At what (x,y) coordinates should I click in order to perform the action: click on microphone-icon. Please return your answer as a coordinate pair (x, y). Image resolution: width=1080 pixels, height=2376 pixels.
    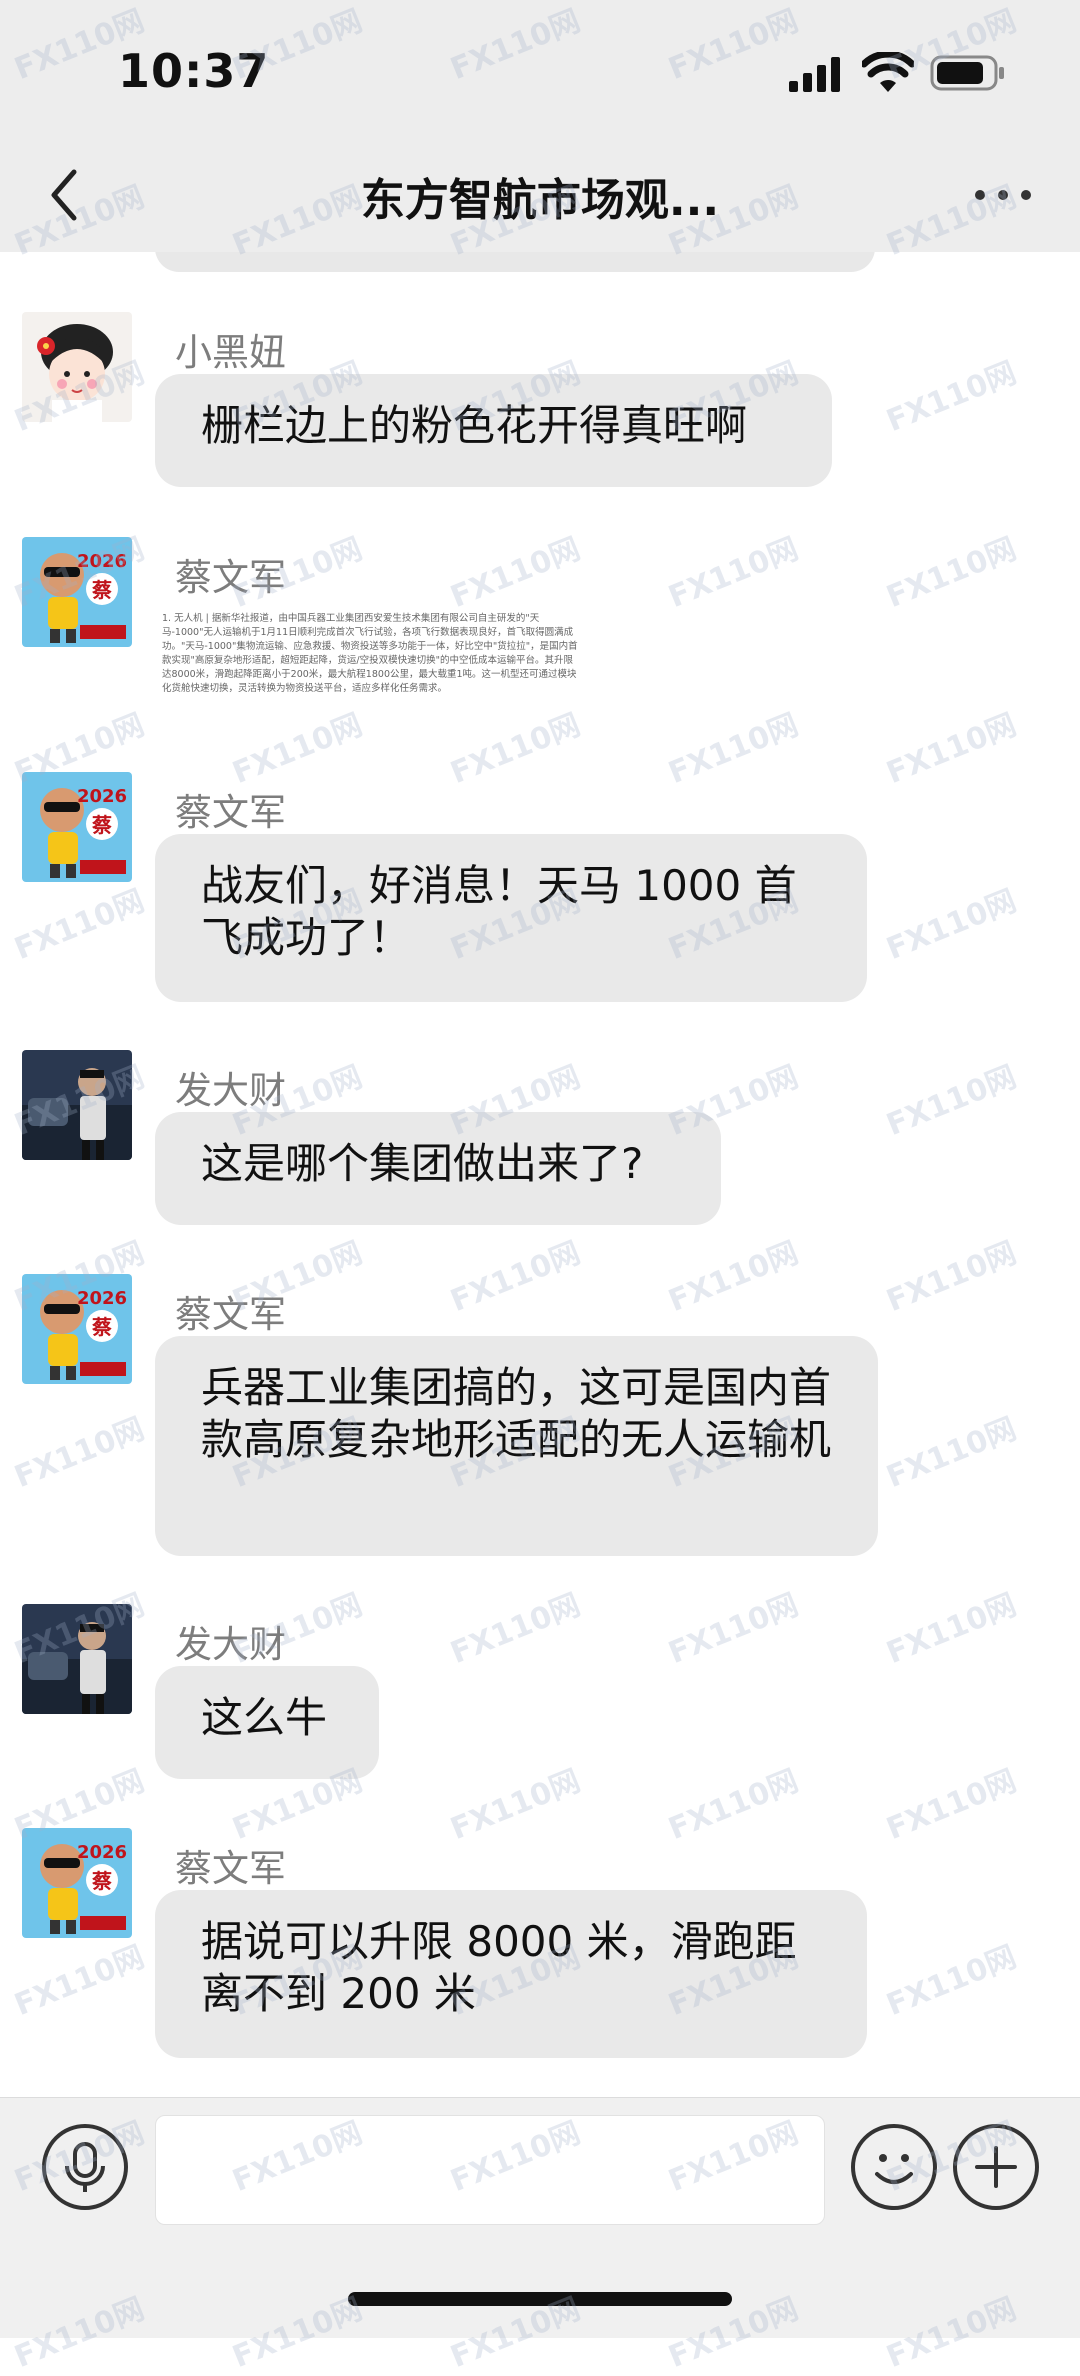
    Looking at the image, I should click on (85, 2167).